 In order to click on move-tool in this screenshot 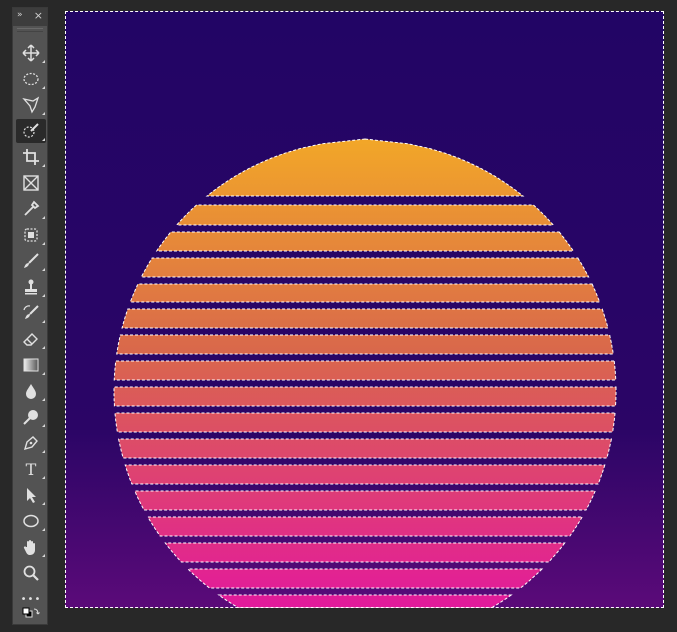, I will do `click(31, 53)`.